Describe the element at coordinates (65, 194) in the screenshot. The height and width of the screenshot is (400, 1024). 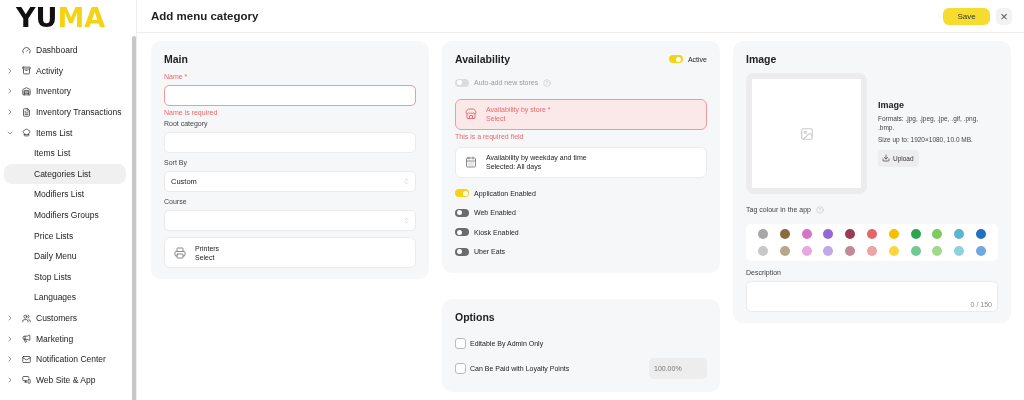
I see `sidebar-item: Modifiers List` at that location.